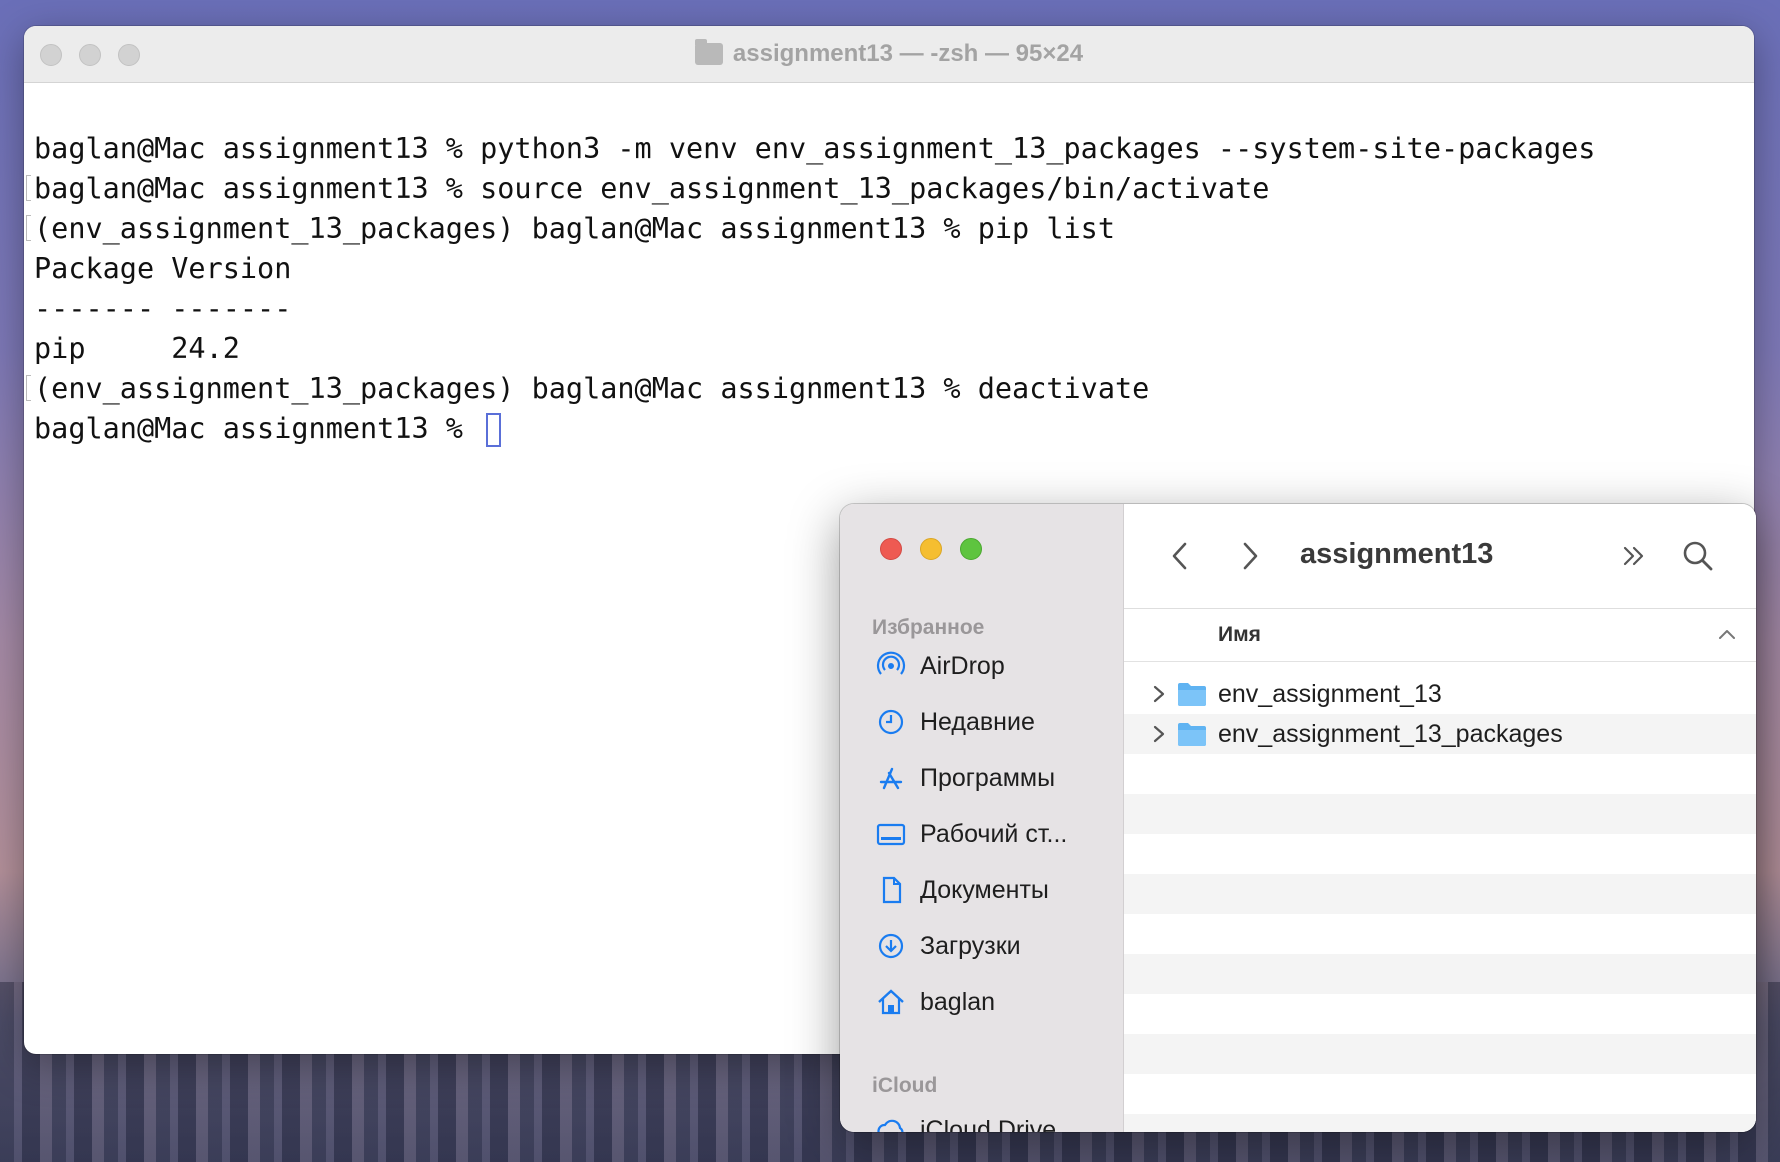 This screenshot has height=1162, width=1780. I want to click on sidebar-item-documents: Документы, so click(962, 890).